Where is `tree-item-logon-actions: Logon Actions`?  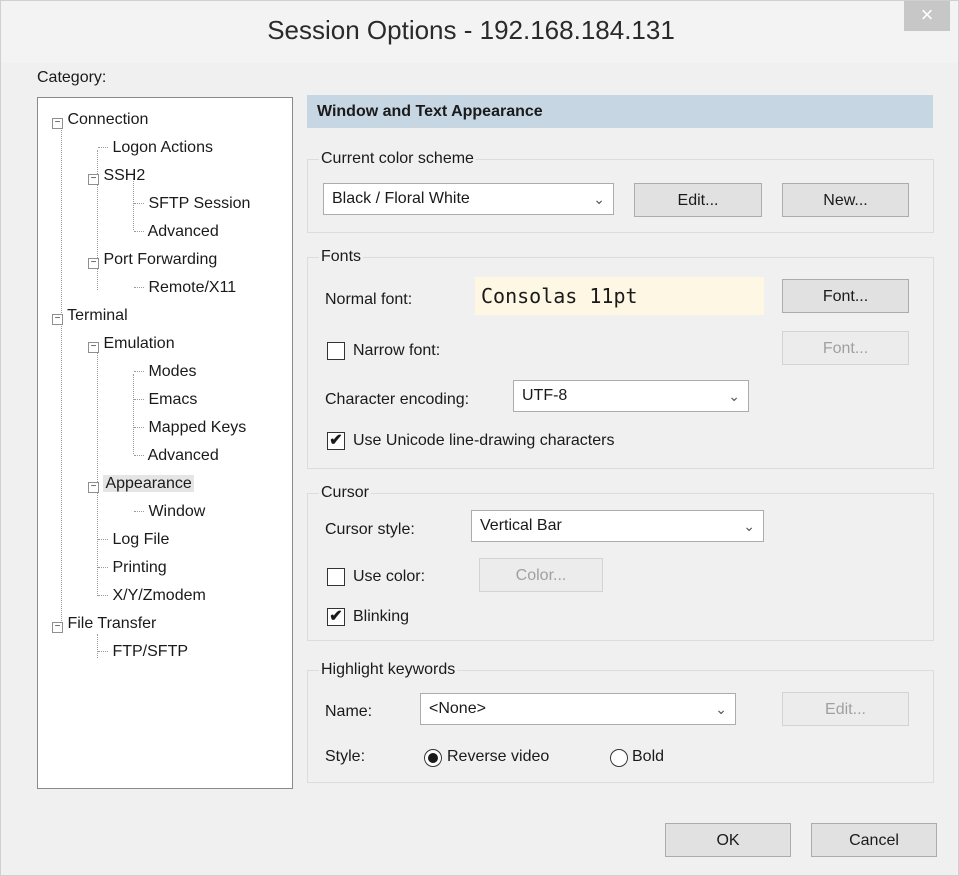
tree-item-logon-actions: Logon Actions is located at coordinates (155, 148).